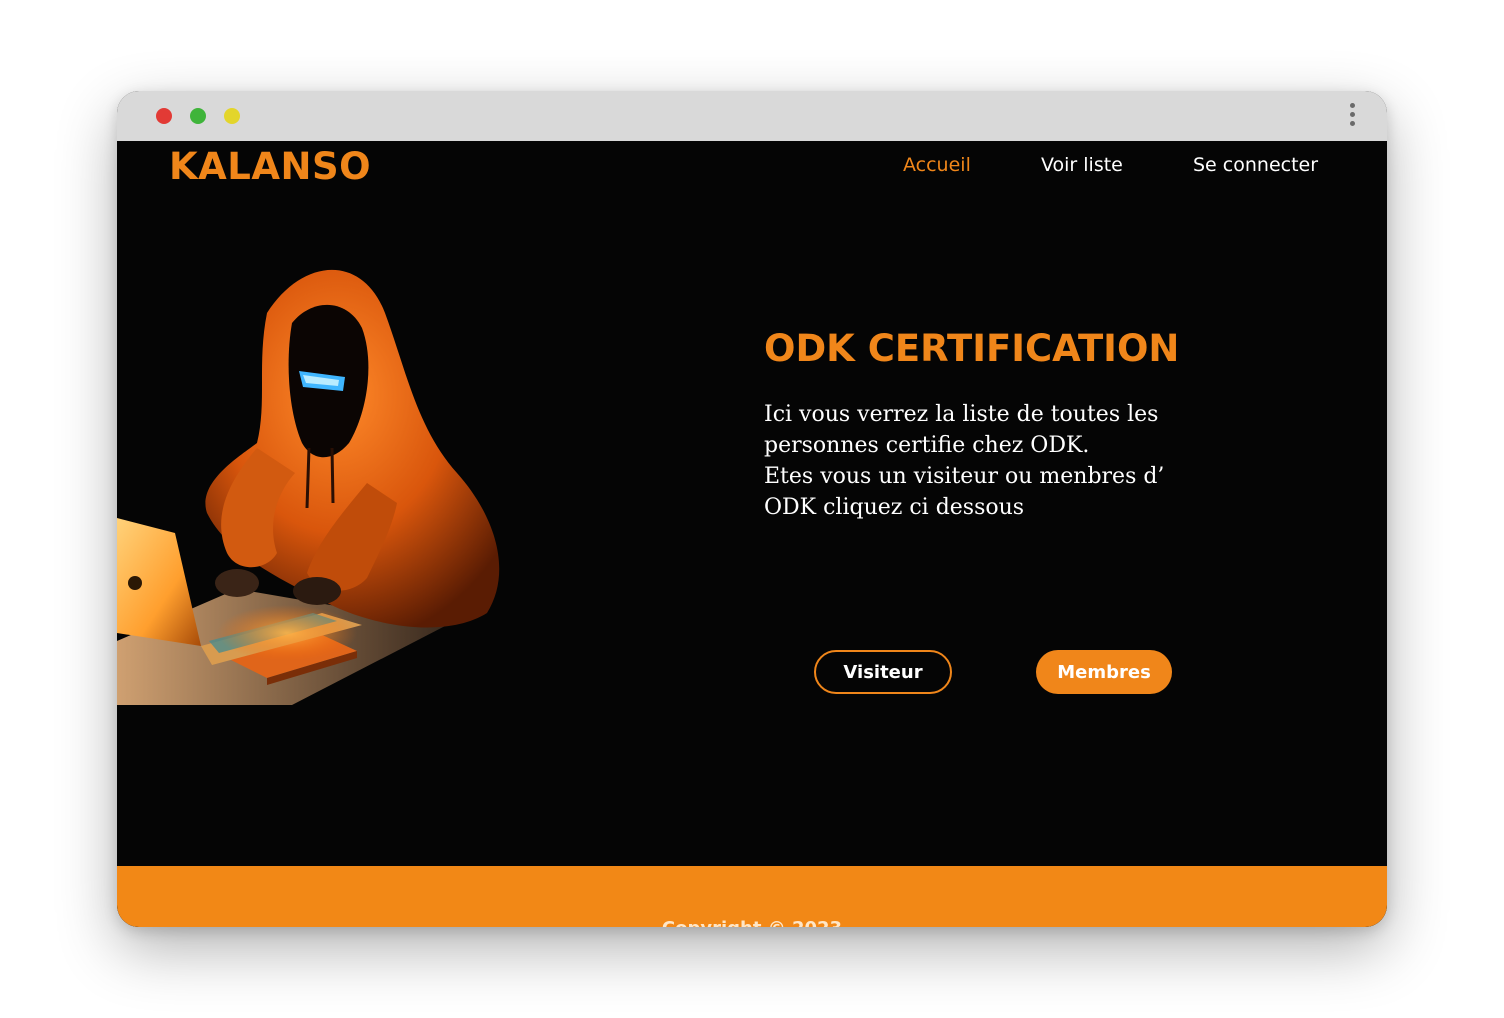  I want to click on hero-line-4: ODK cliquez ci dessous, so click(894, 507).